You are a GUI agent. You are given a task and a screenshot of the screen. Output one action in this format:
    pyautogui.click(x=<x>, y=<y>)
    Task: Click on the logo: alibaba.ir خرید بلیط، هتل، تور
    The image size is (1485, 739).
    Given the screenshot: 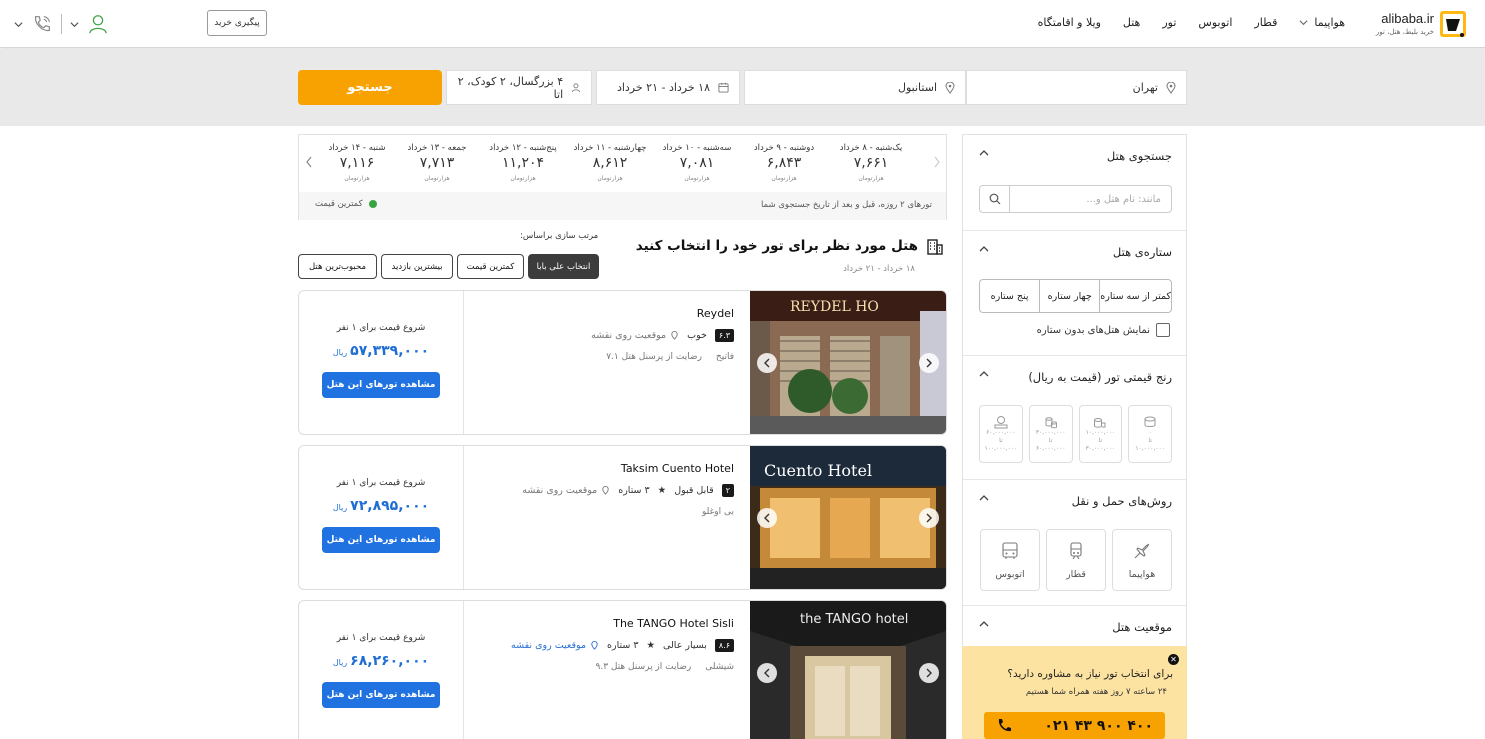 What is the action you would take?
    pyautogui.click(x=1419, y=24)
    